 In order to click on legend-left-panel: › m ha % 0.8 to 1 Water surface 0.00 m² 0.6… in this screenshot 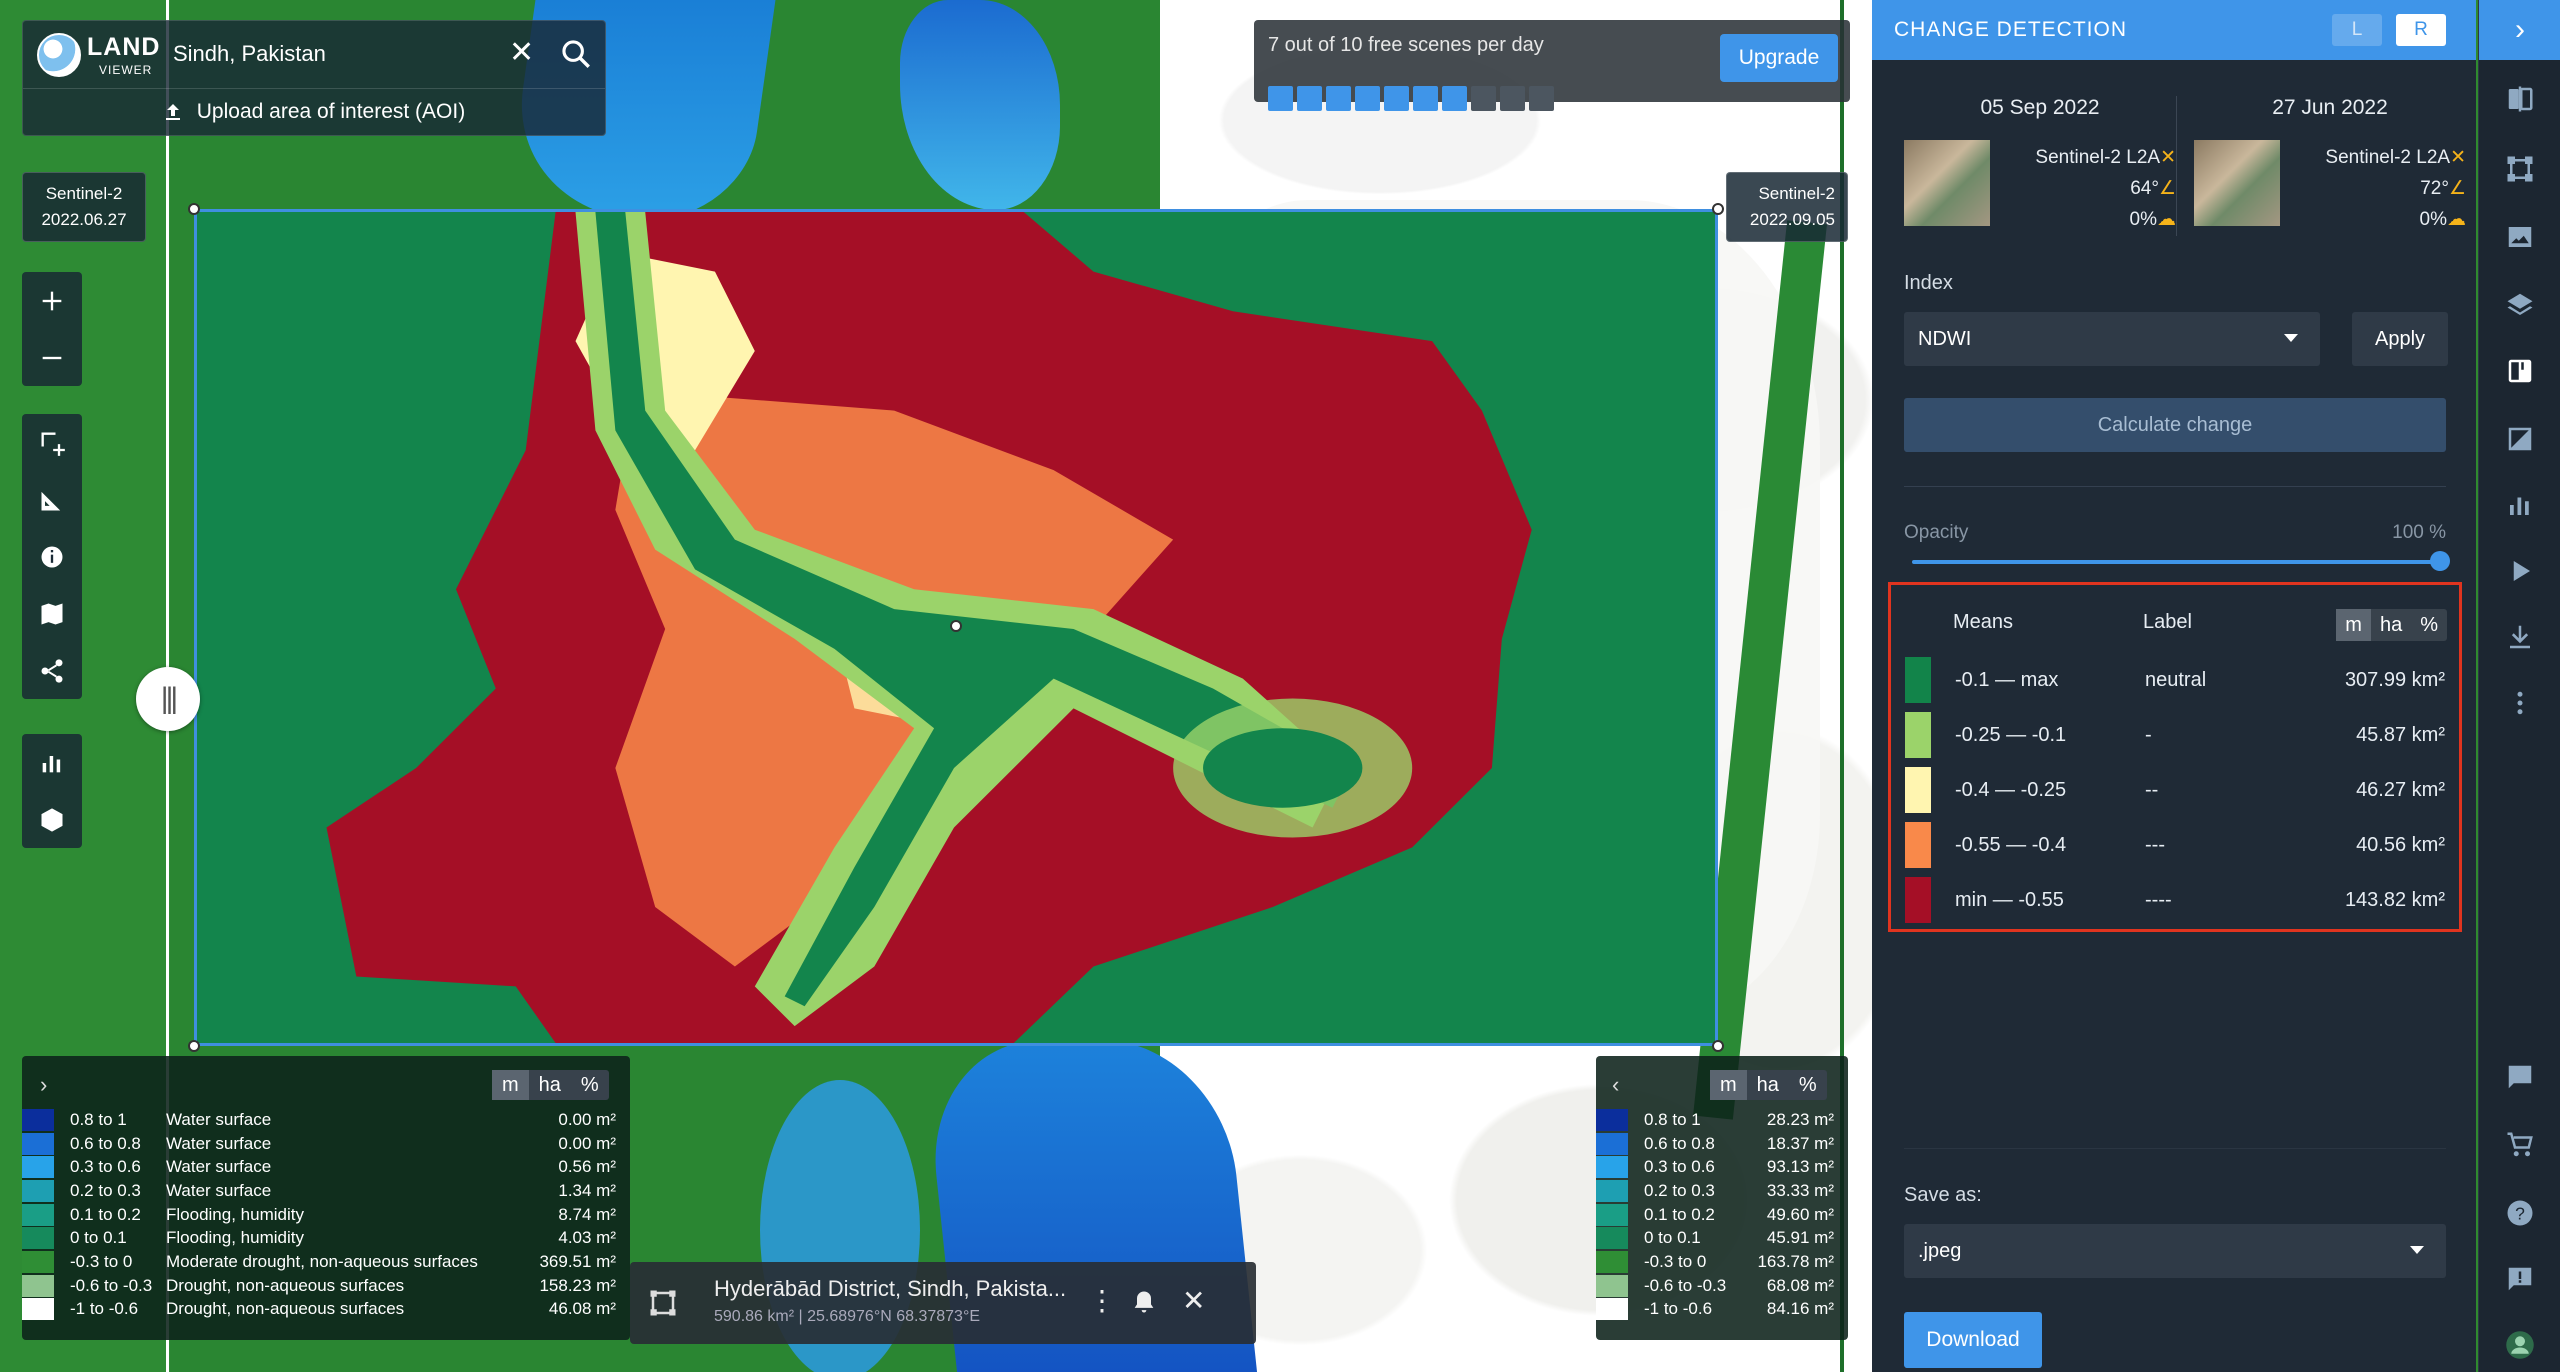, I will do `click(326, 1198)`.